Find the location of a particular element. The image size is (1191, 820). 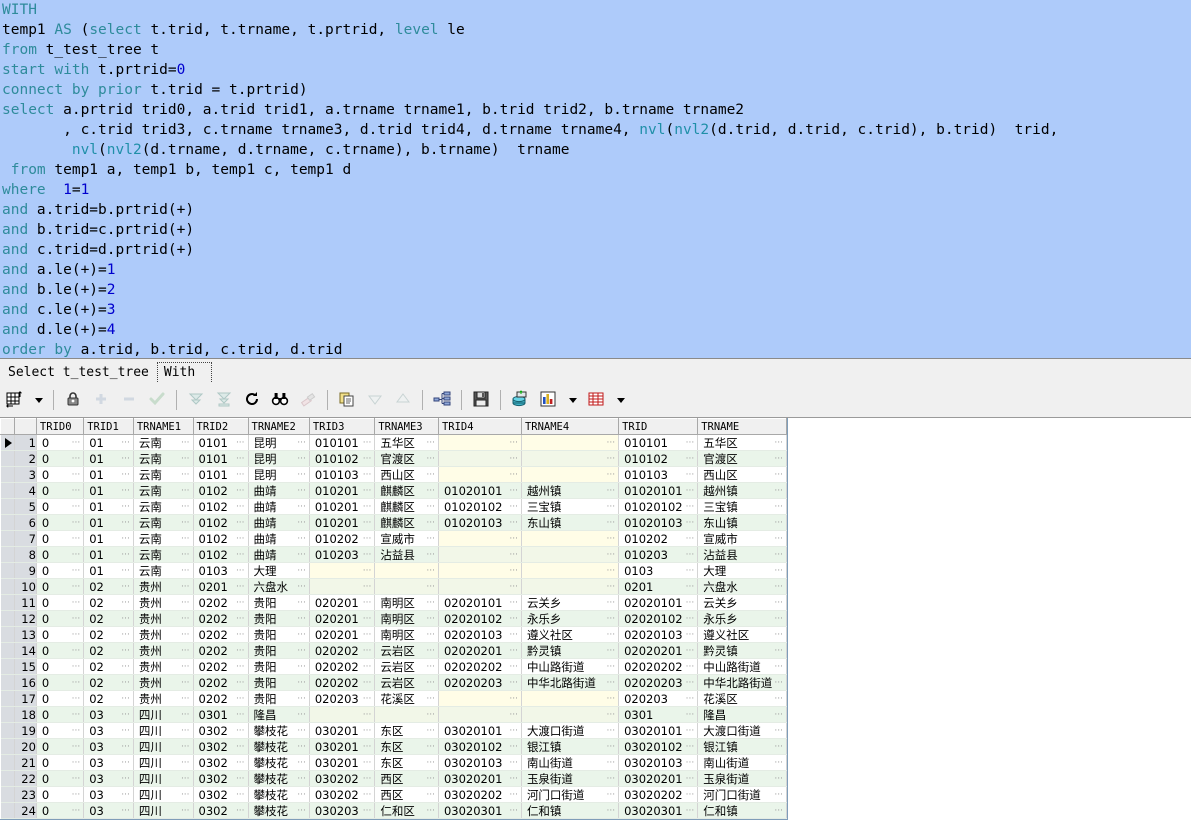

cell-trid: 02020102 ··· is located at coordinates (658, 618).